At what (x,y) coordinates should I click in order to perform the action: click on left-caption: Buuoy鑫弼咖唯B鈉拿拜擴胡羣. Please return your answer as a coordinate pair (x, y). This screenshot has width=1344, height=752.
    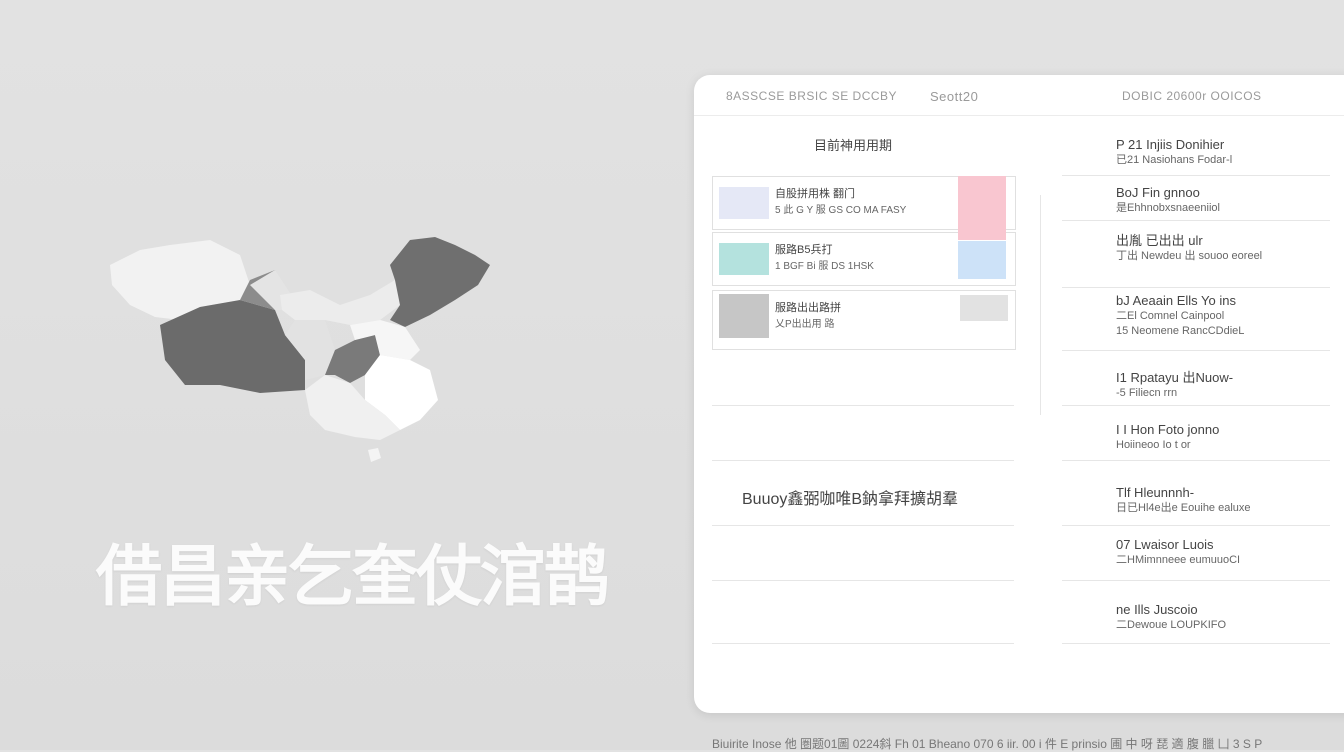
    Looking at the image, I should click on (850, 499).